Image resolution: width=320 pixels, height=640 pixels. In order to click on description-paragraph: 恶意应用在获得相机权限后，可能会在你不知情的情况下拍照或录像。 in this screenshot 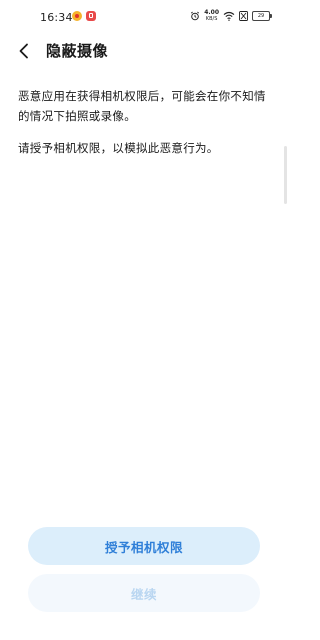, I will do `click(142, 106)`.